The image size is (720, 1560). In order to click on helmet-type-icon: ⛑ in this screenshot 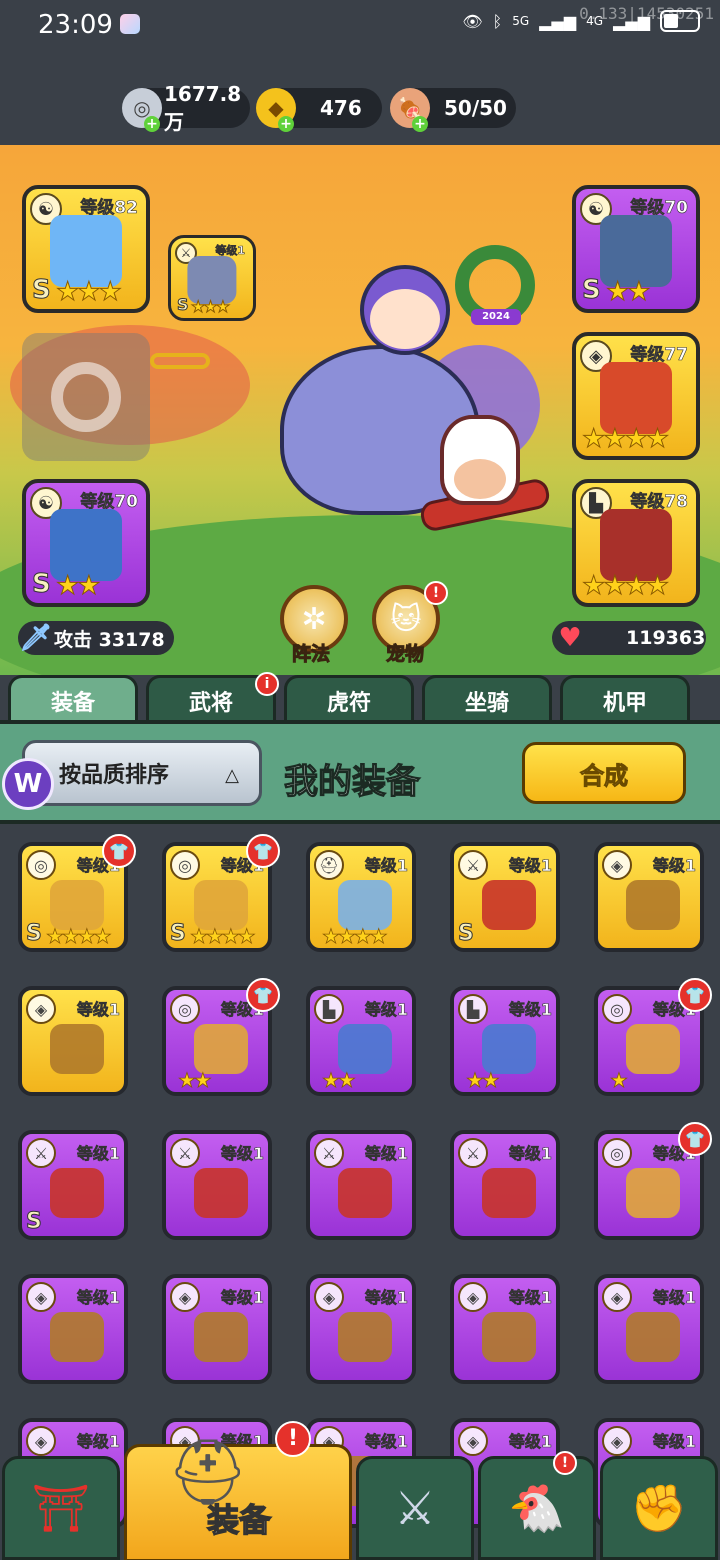, I will do `click(329, 865)`.